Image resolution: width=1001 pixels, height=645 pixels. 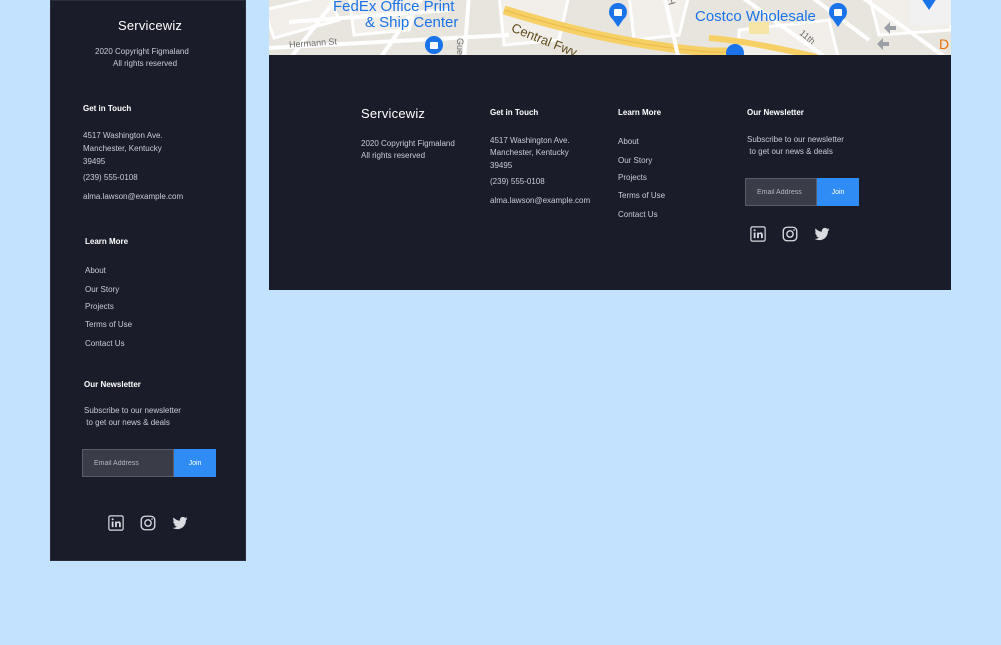 What do you see at coordinates (434, 45) in the screenshot?
I see `map-pin-shop` at bounding box center [434, 45].